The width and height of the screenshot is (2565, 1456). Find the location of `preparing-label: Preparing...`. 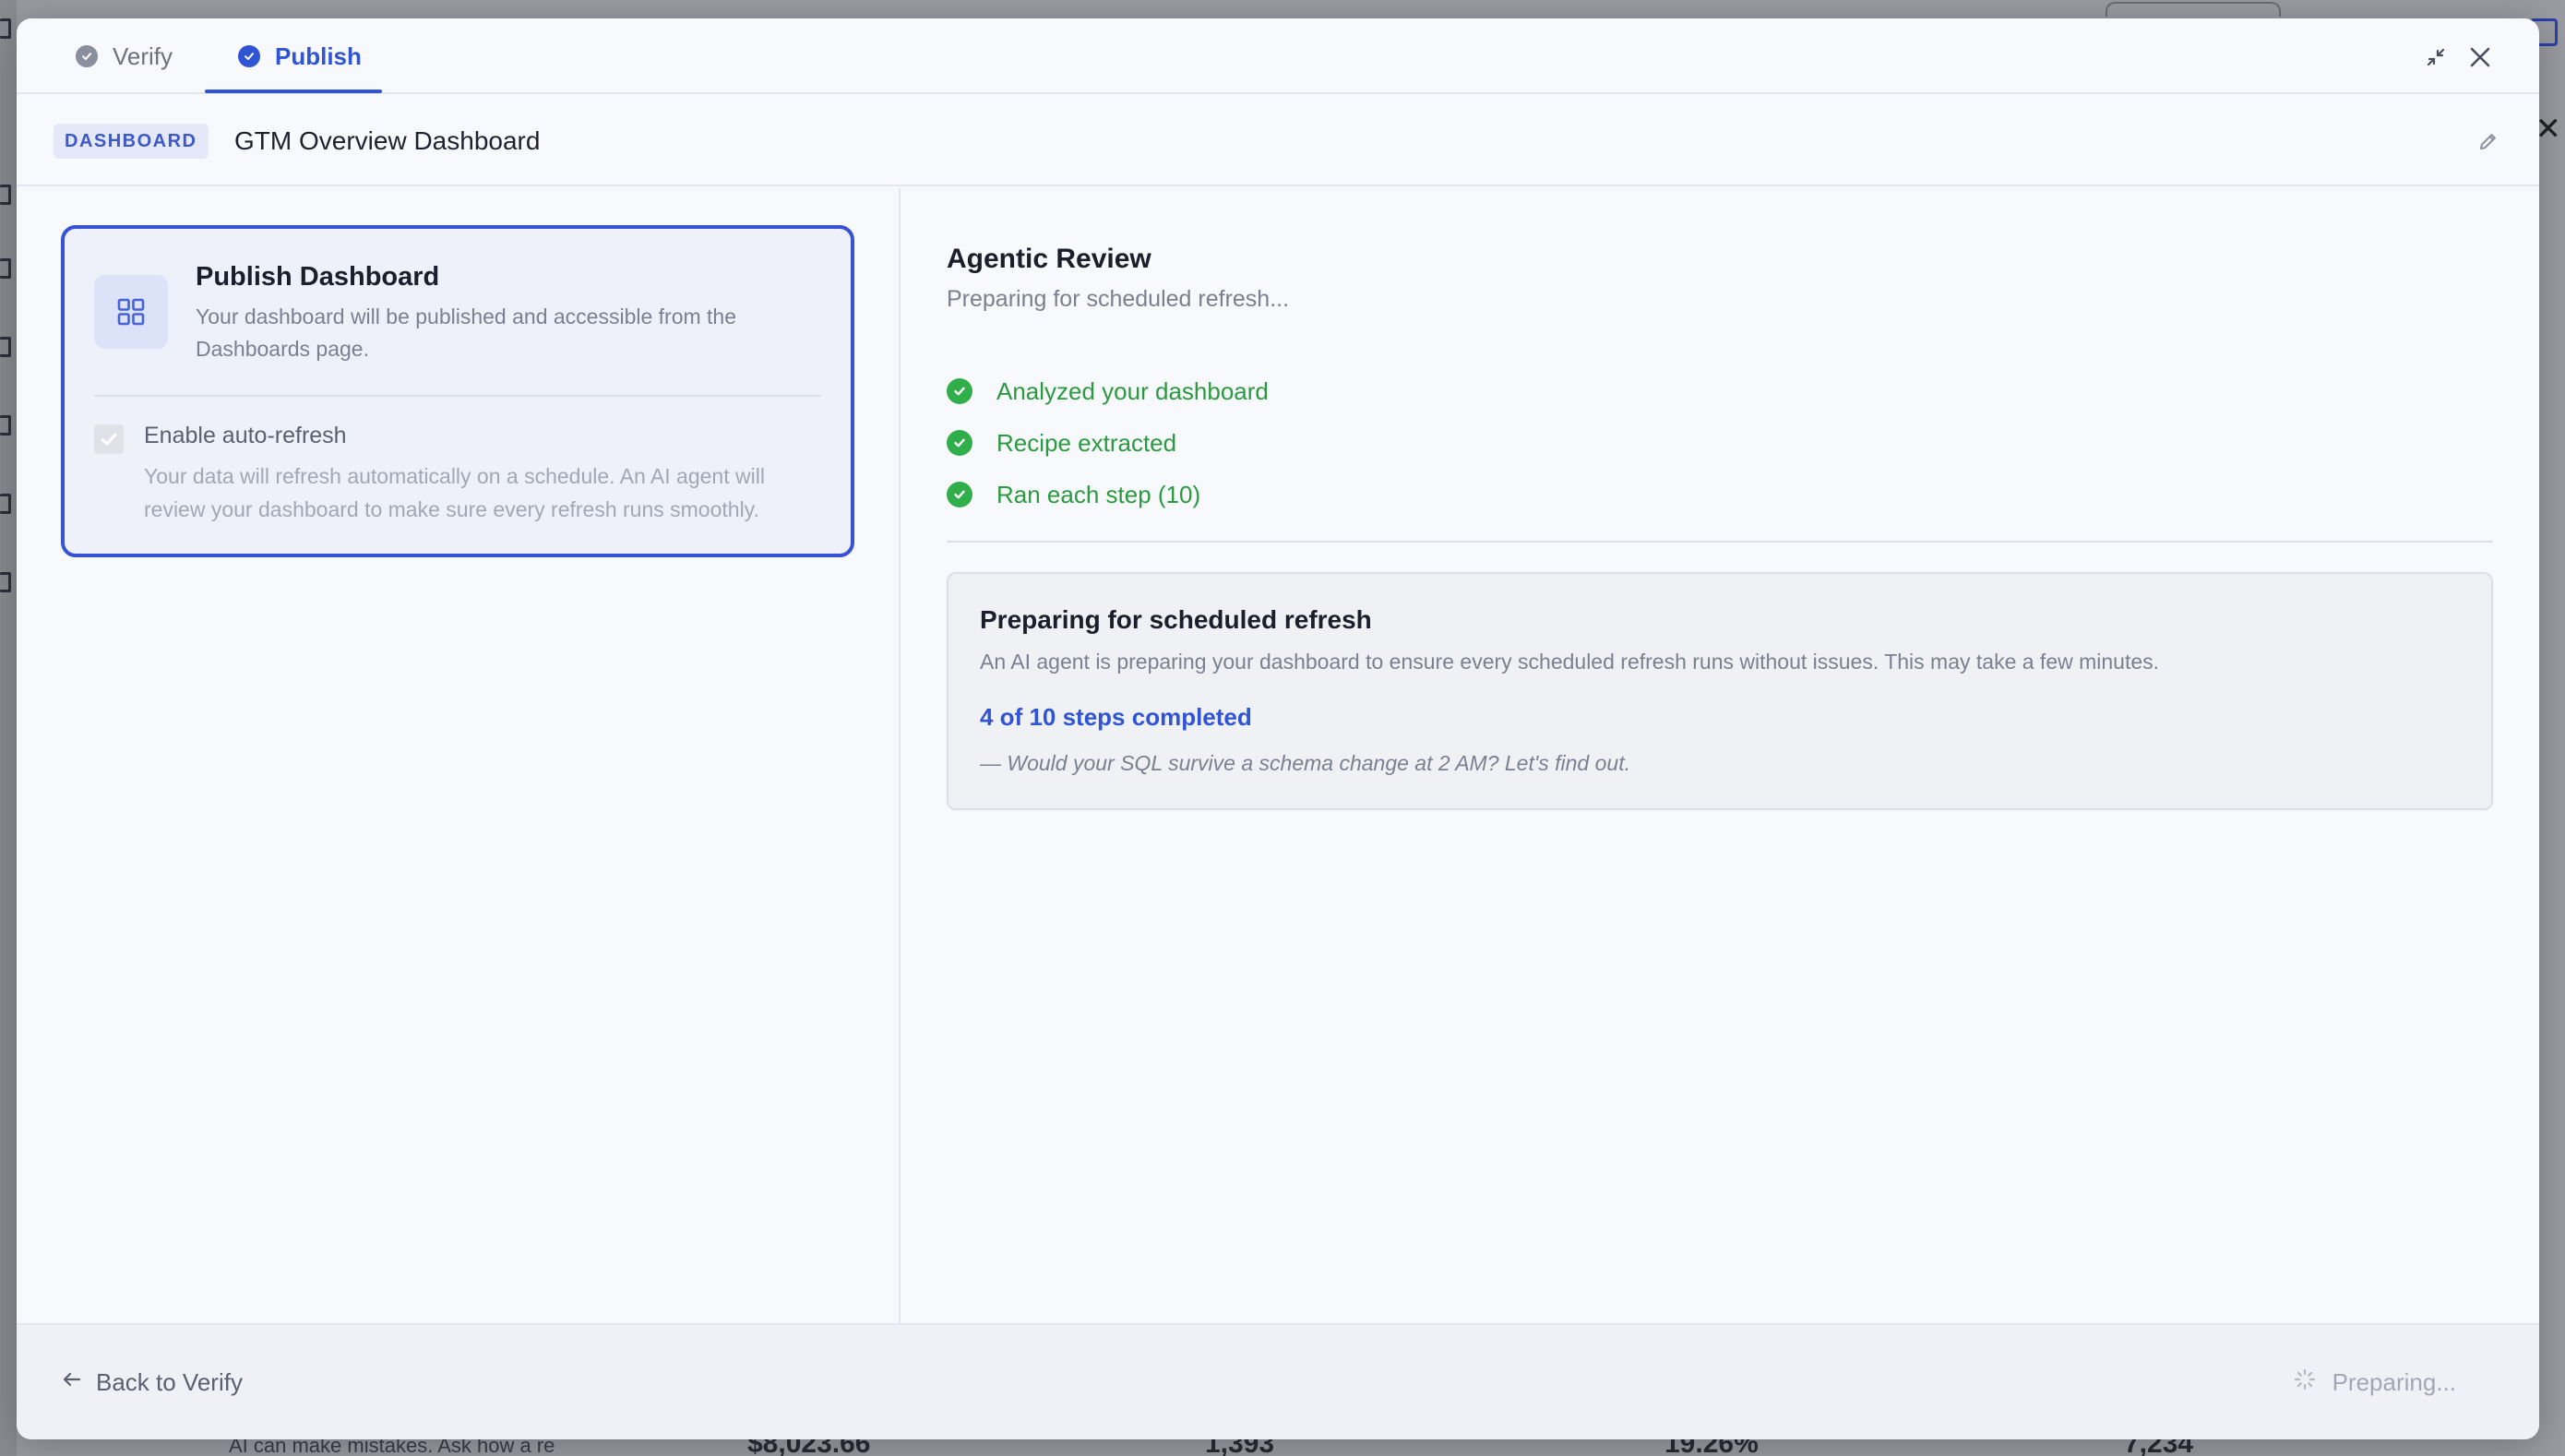

preparing-label: Preparing... is located at coordinates (2394, 1381).